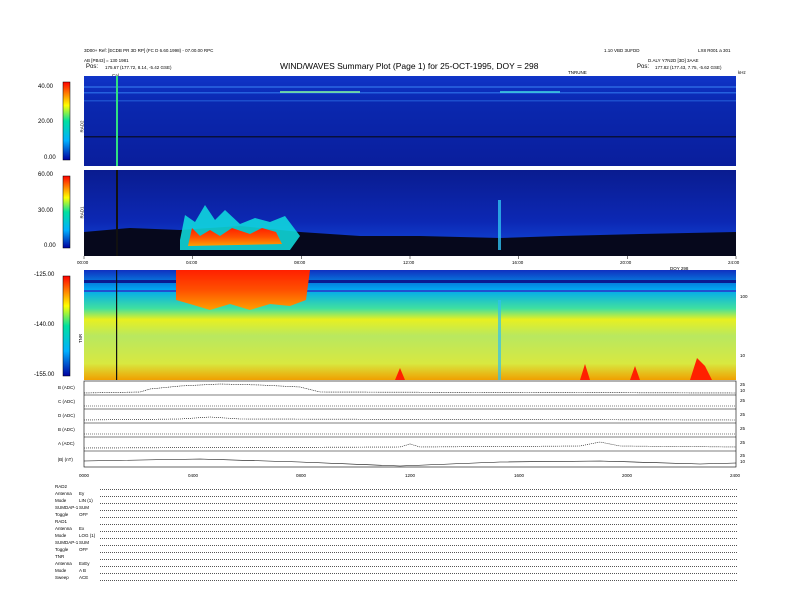 The height and width of the screenshot is (612, 792). I want to click on rad2-cal-line, so click(117, 121).